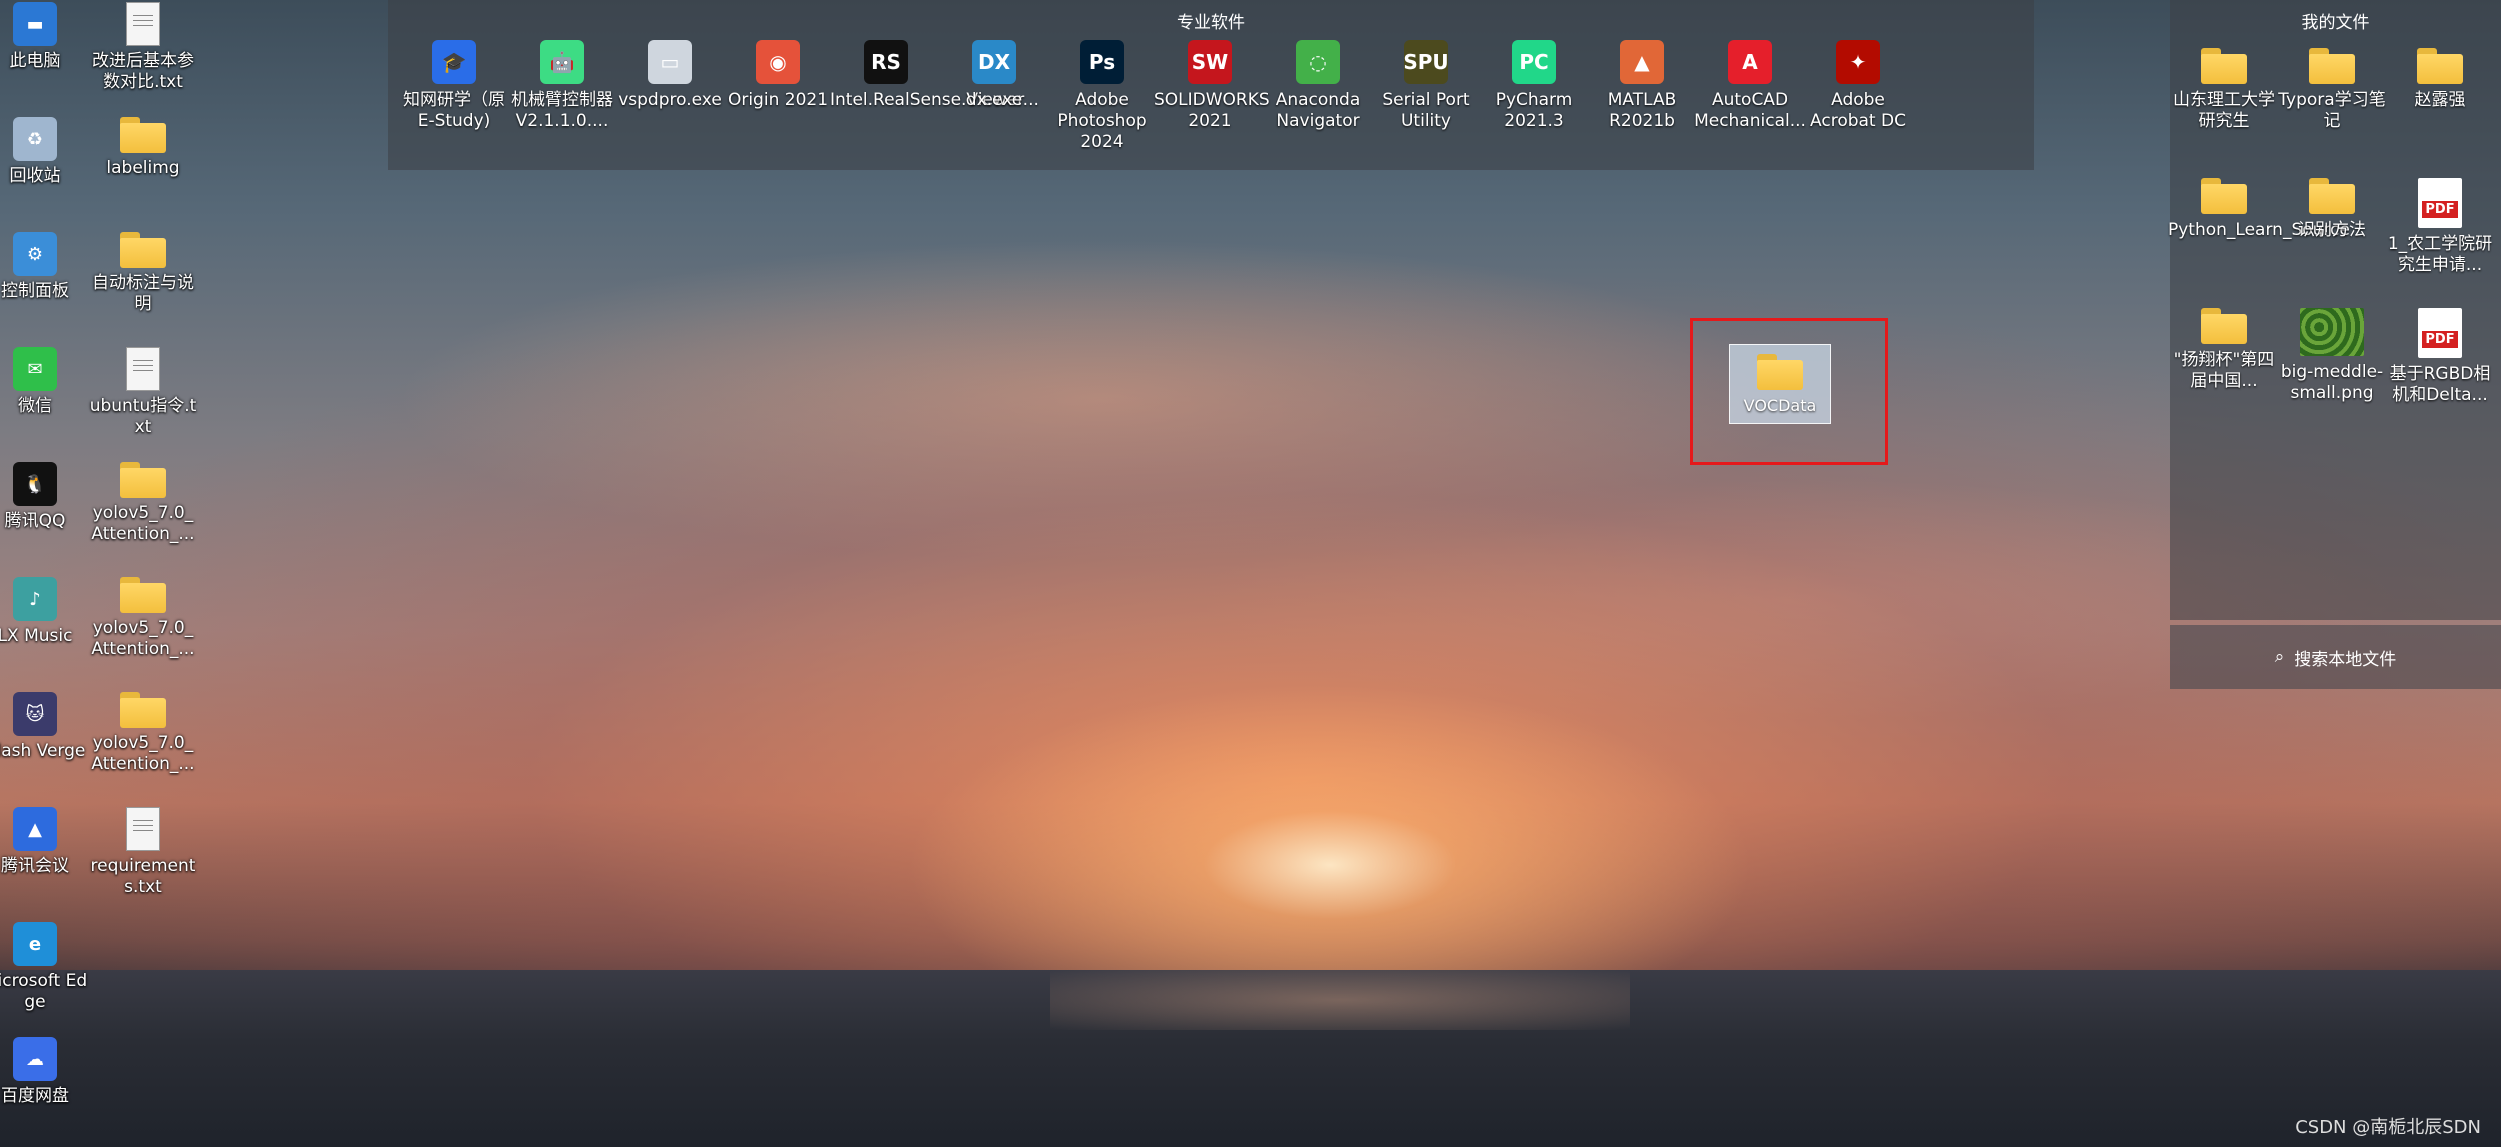  What do you see at coordinates (2388, 1127) in the screenshot?
I see `watermark: CSDN @南栀北辰SDN` at bounding box center [2388, 1127].